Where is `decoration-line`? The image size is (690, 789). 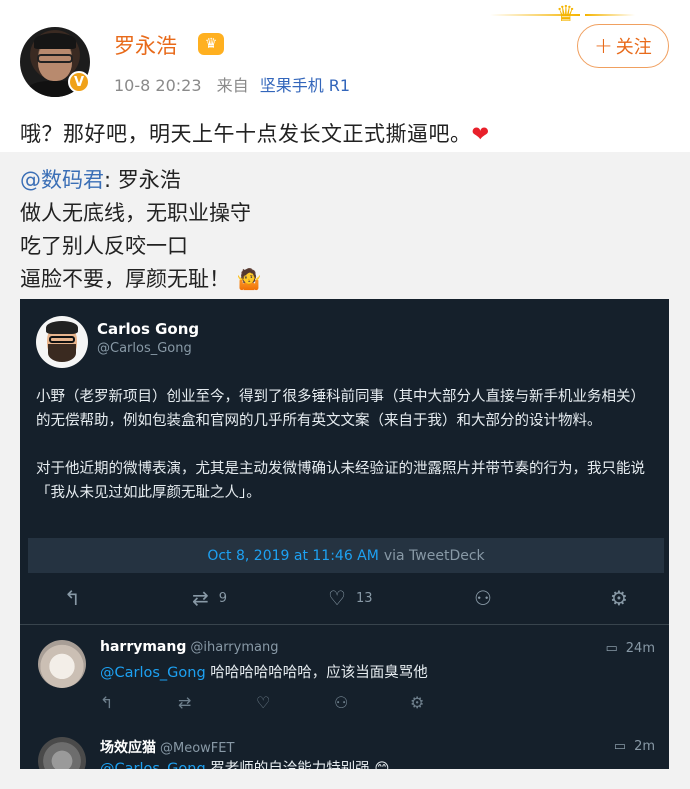
decoration-line is located at coordinates (610, 15).